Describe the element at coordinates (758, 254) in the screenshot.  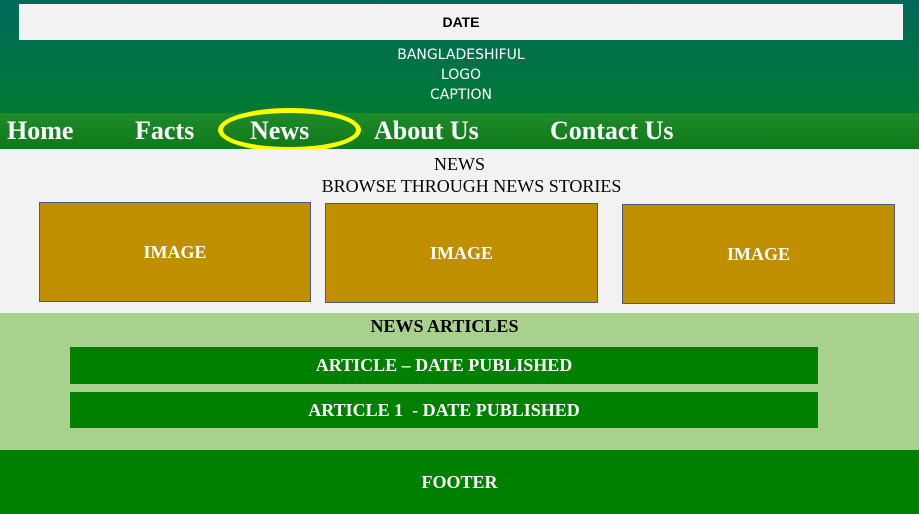
I see `news-image-3: IMAGE` at that location.